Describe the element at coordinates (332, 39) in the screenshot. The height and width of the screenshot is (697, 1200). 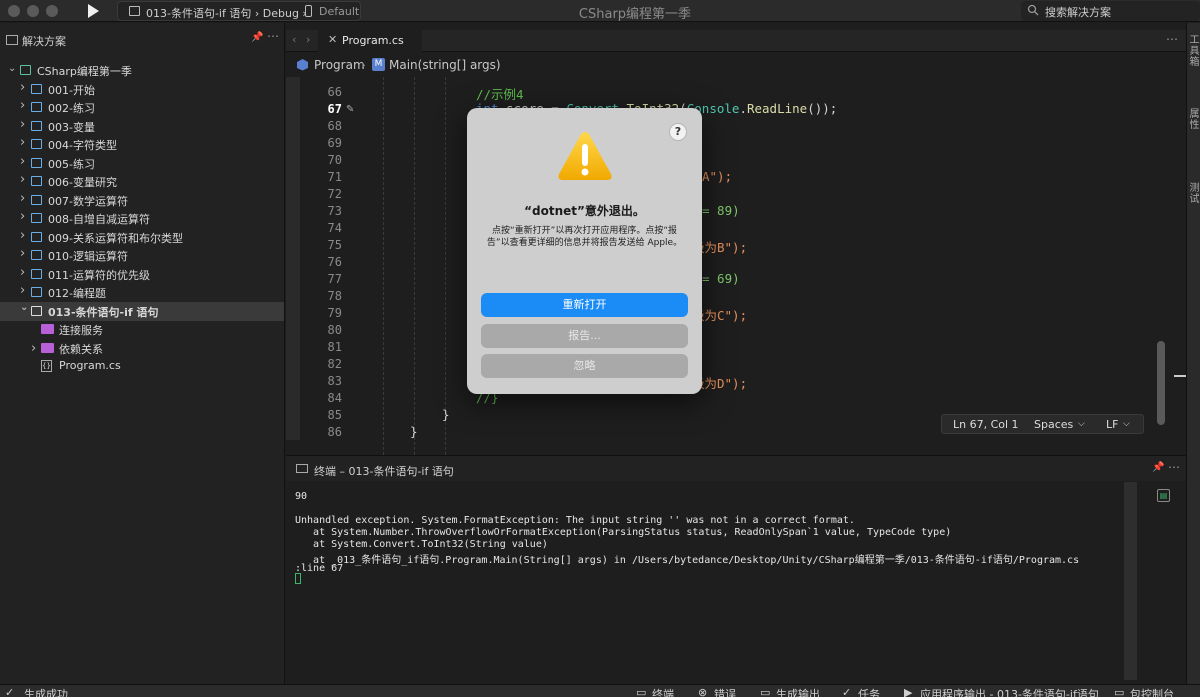
I see `close-tab-icon: ✕` at that location.